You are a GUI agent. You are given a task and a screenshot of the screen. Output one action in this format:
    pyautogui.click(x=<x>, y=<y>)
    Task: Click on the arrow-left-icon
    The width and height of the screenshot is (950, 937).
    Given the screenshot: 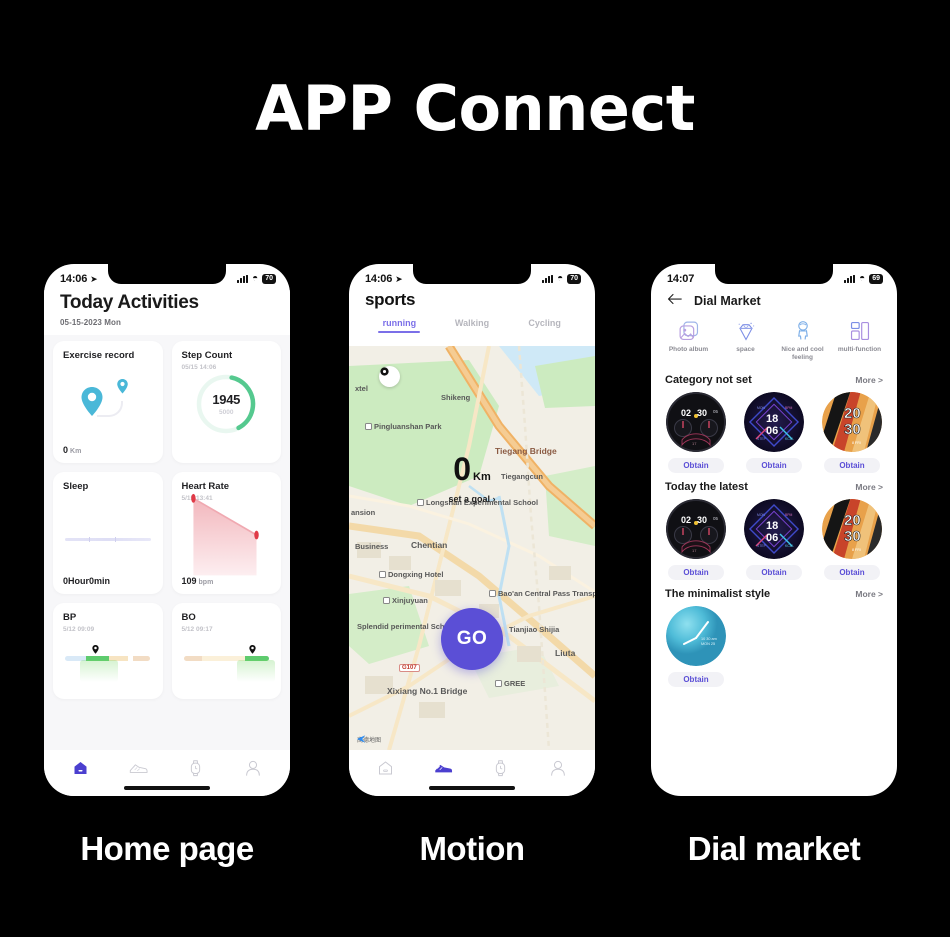 What is the action you would take?
    pyautogui.click(x=674, y=301)
    